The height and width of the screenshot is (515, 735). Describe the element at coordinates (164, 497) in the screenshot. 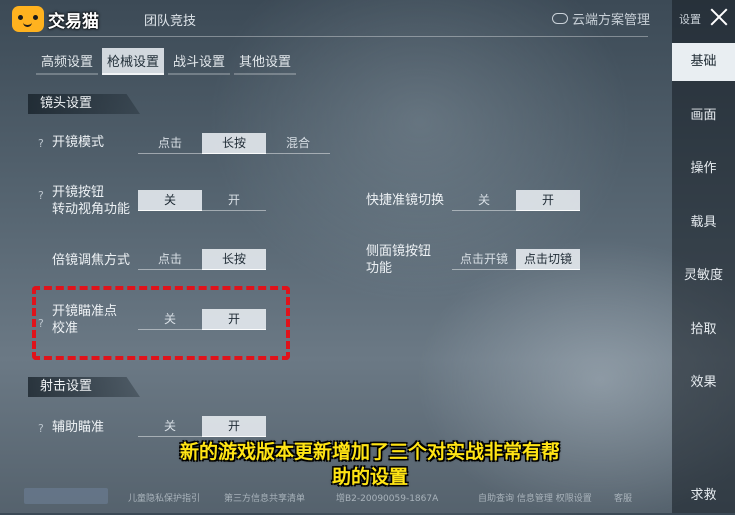

I see `footer-child-privacy-link: 儿童隐私保护指引` at that location.